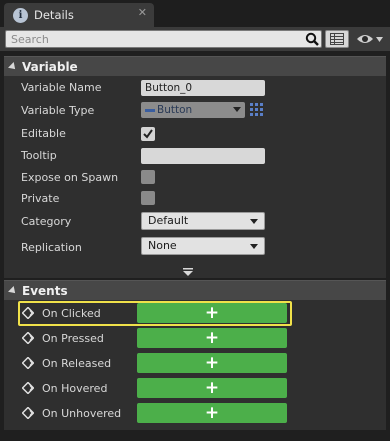  Describe the element at coordinates (203, 88) in the screenshot. I see `variable-name-field: Button_0` at that location.